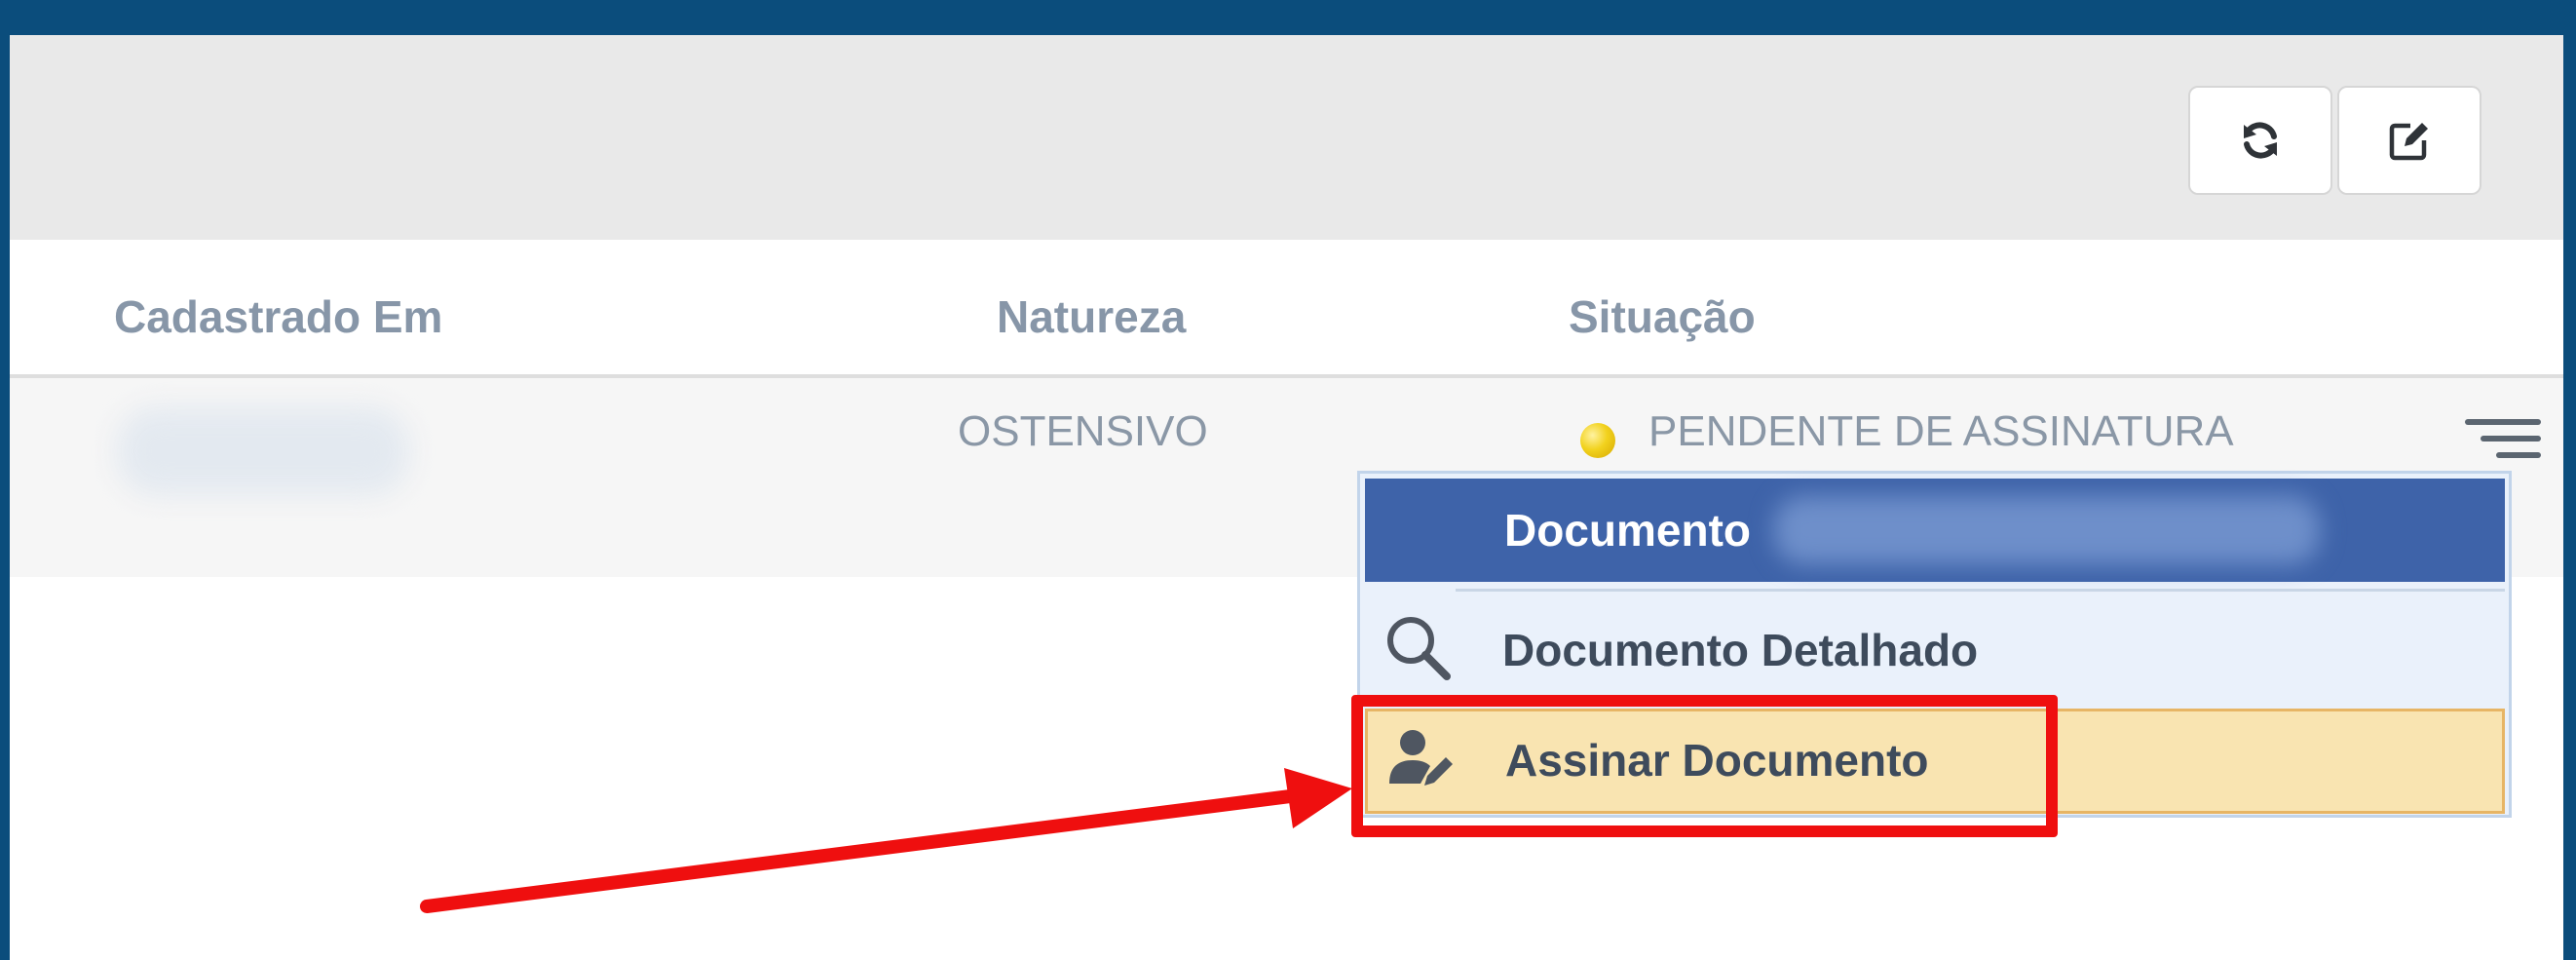  What do you see at coordinates (278, 316) in the screenshot?
I see `column-cadastrado-em: Cadastrado Em` at bounding box center [278, 316].